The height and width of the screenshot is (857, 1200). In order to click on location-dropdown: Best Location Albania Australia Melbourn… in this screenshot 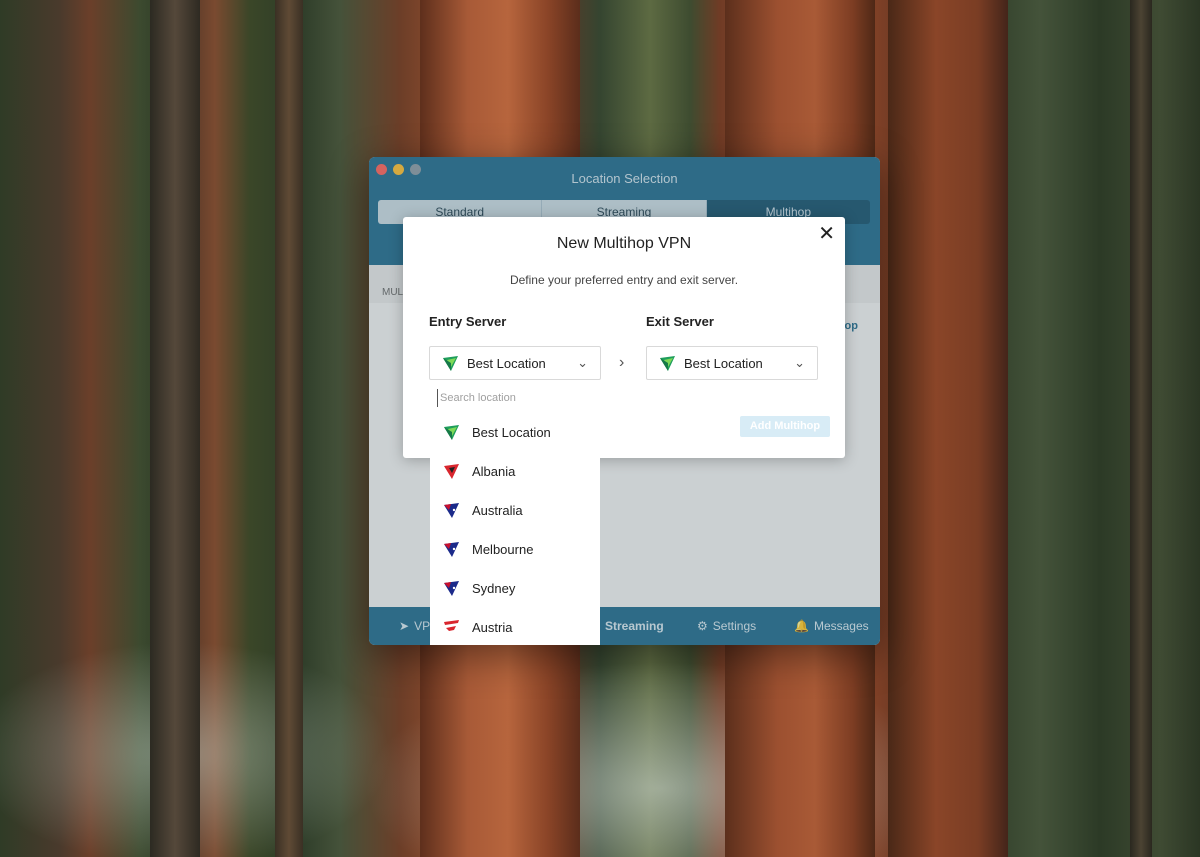, I will do `click(515, 529)`.